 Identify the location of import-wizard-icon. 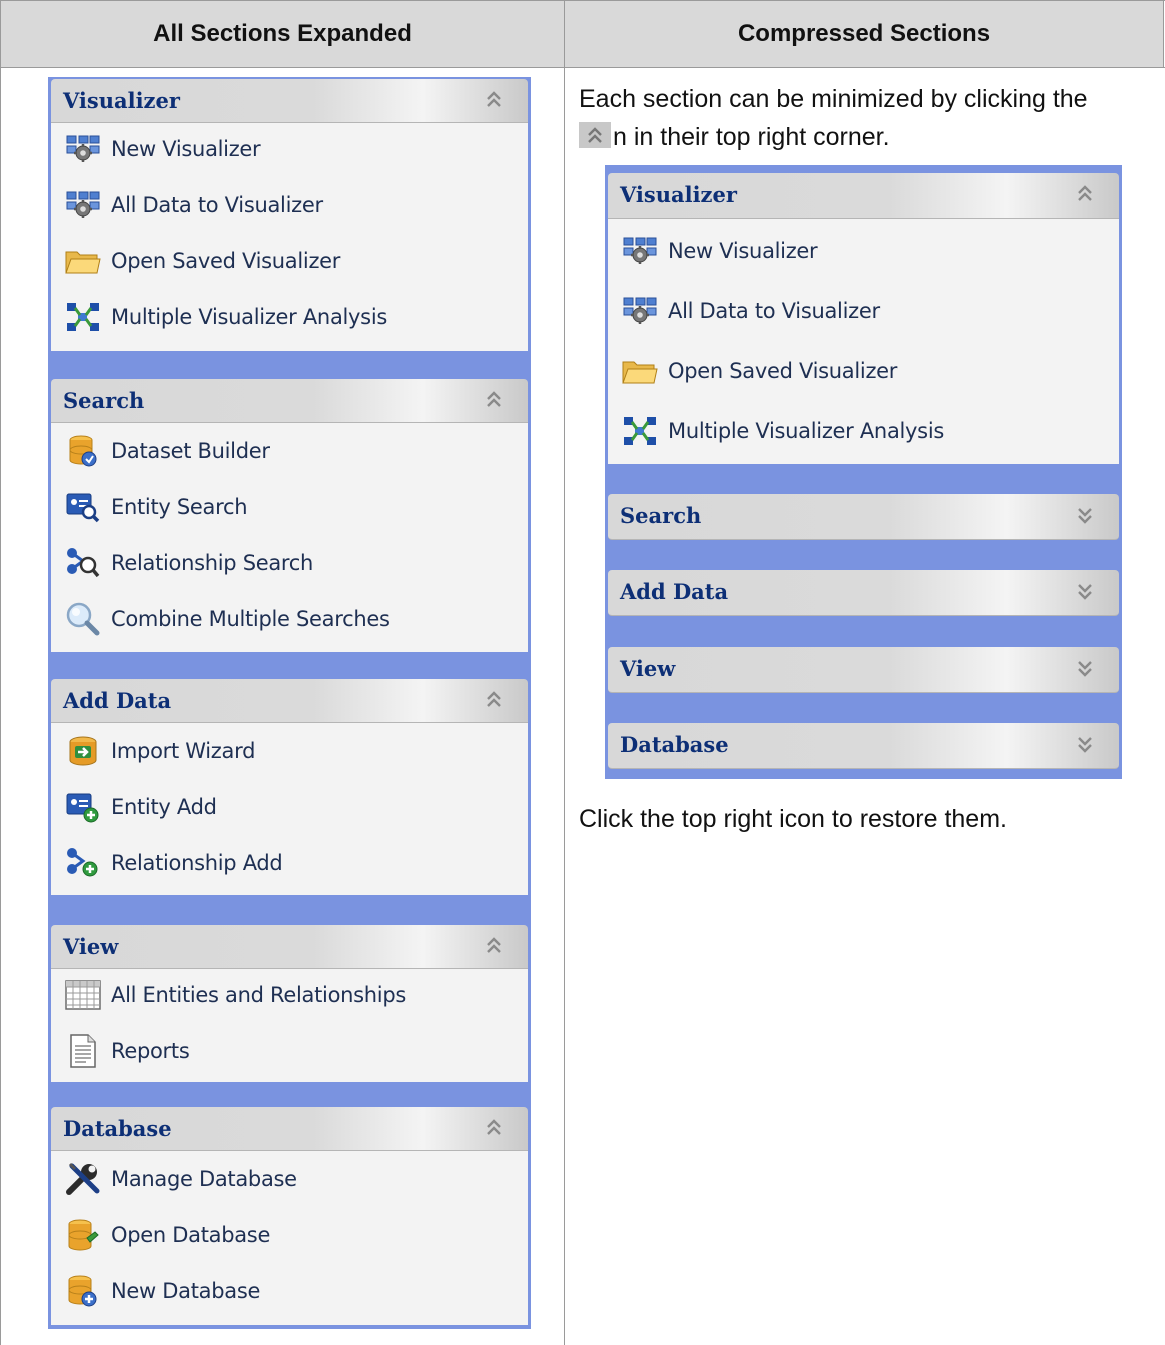
(83, 751).